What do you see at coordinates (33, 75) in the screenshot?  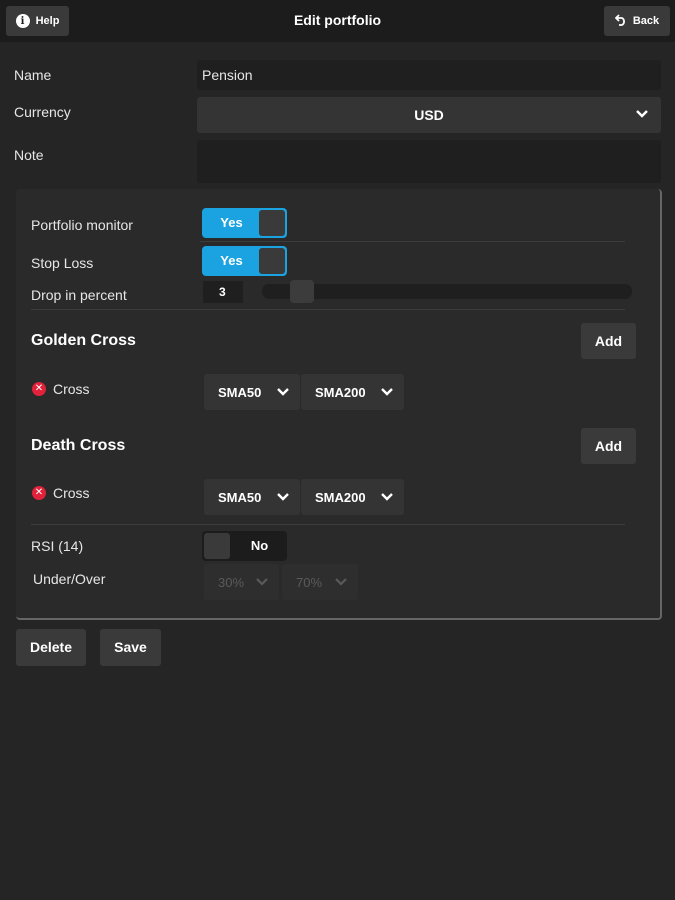 I see `name-label: Name` at bounding box center [33, 75].